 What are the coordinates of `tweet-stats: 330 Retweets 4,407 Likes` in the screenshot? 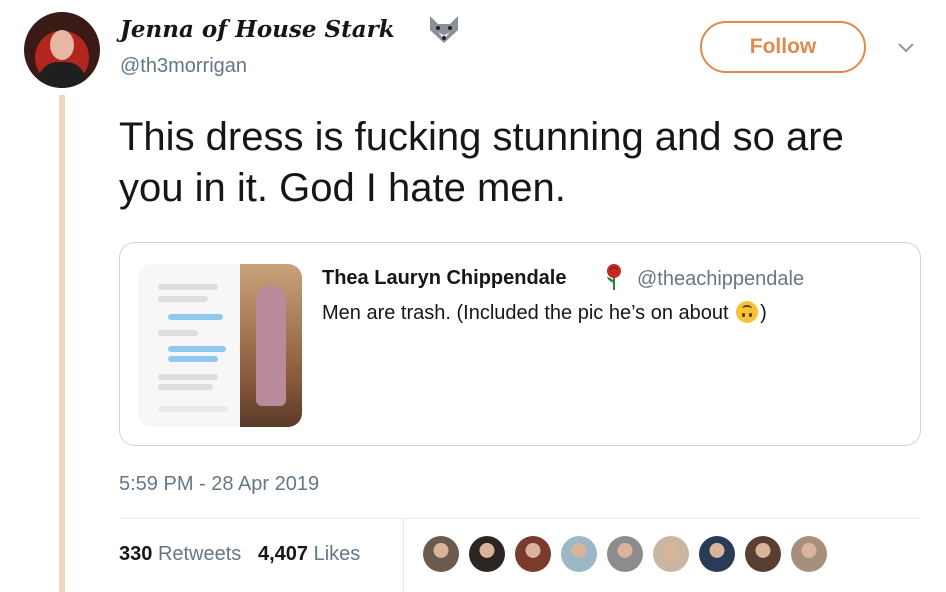 It's located at (239, 554).